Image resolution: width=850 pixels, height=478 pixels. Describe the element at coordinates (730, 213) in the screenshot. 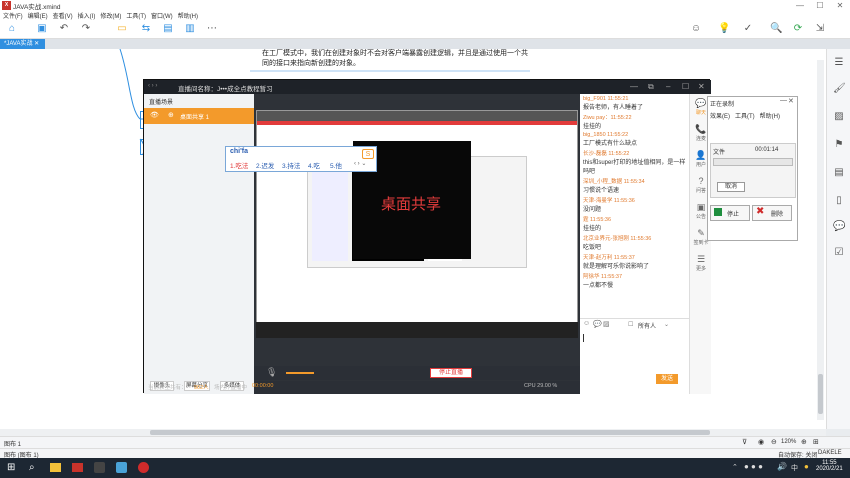

I see `recorder-stop-button: 停止` at that location.